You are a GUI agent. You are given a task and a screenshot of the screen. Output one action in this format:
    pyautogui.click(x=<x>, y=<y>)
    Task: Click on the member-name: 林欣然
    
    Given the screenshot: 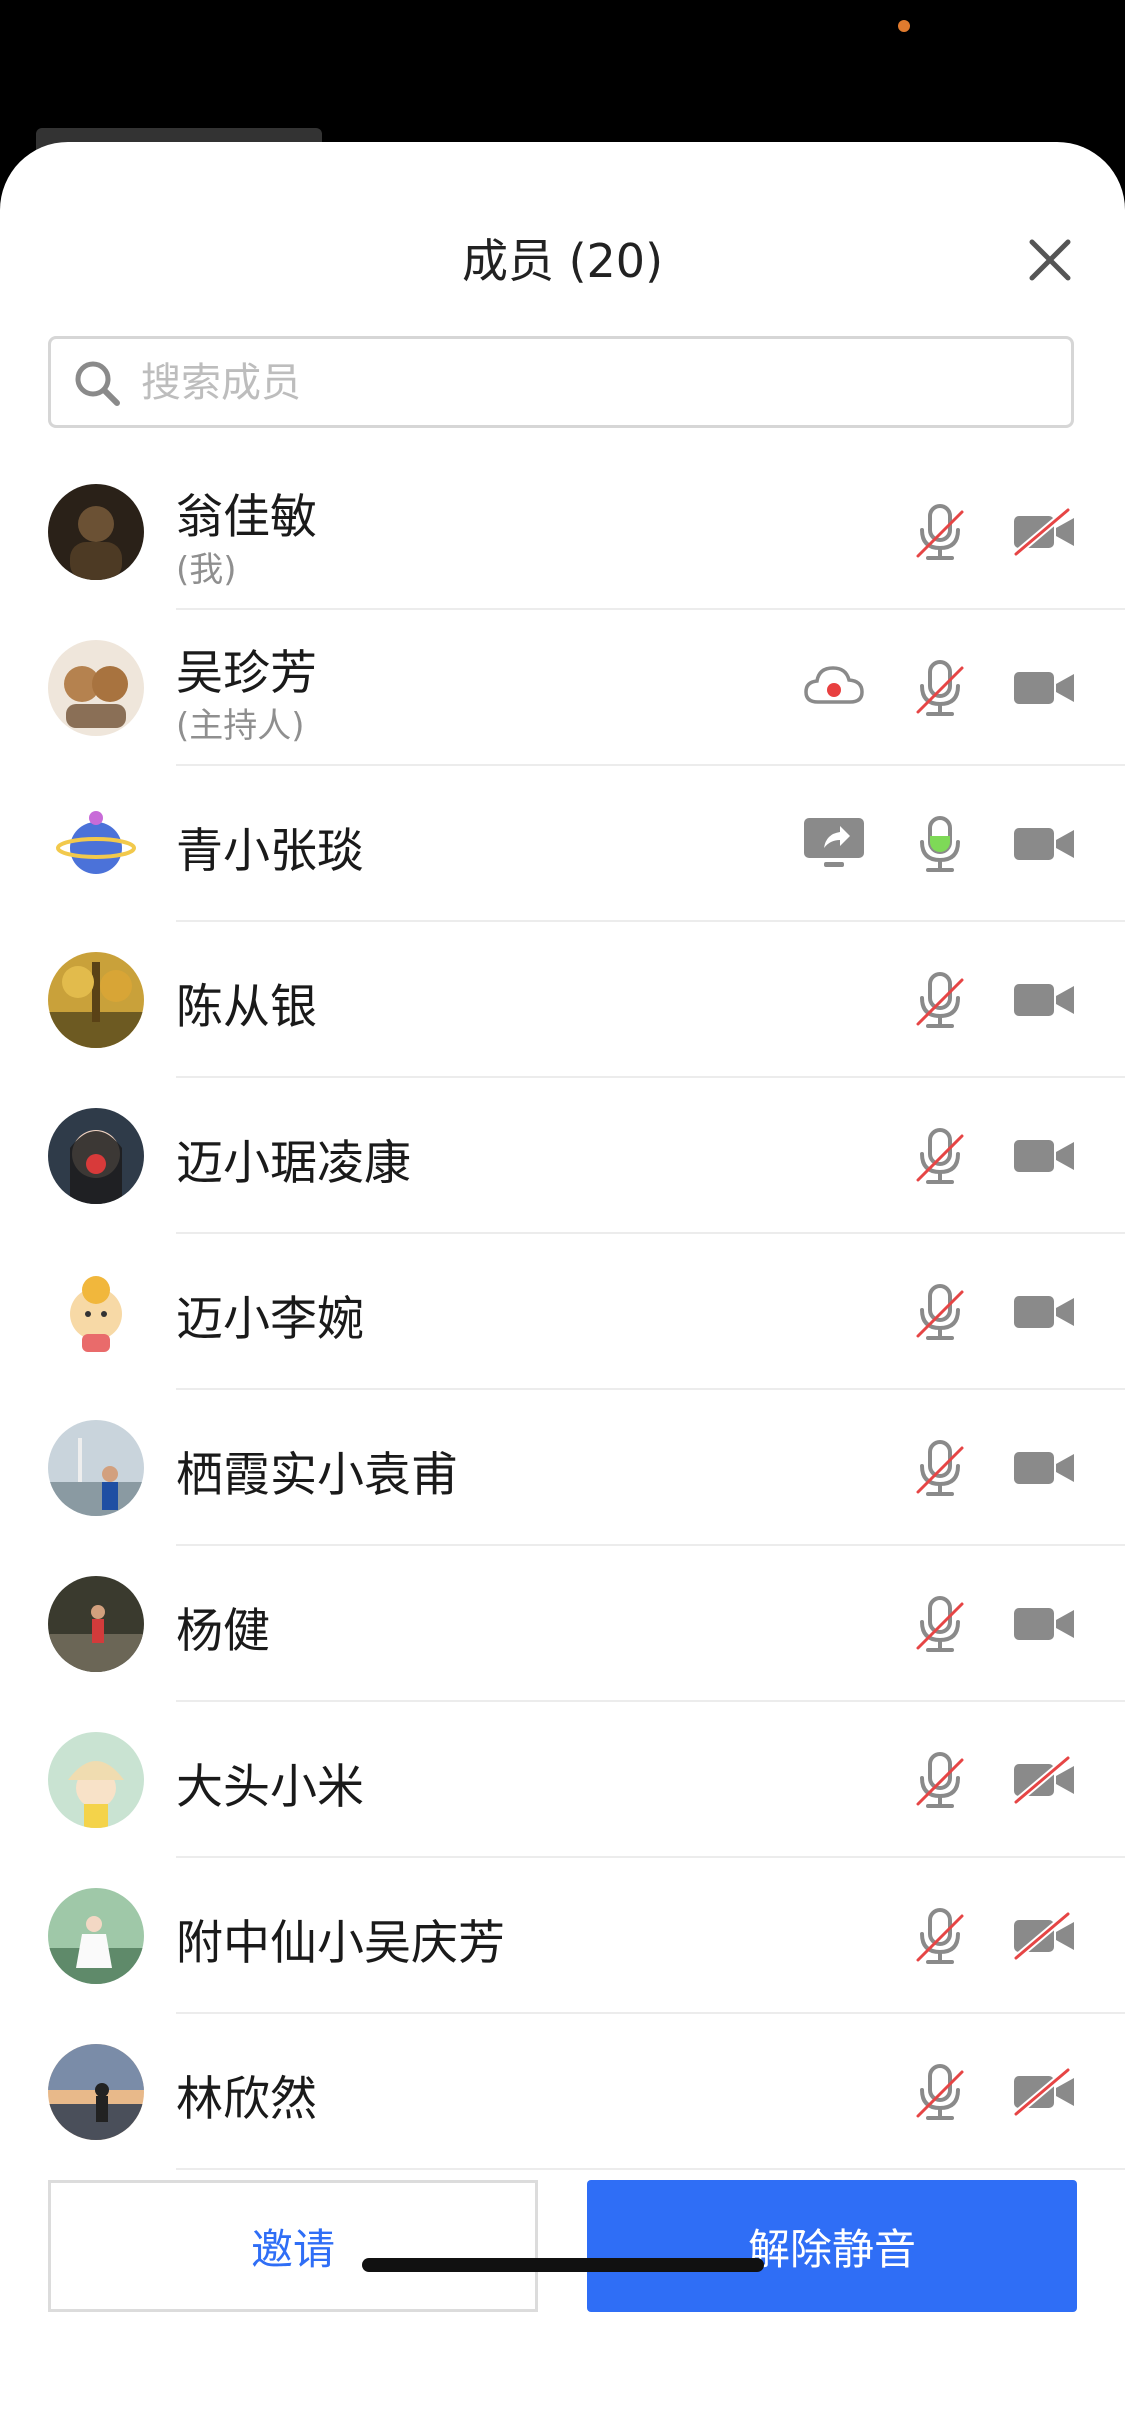 What is the action you would take?
    pyautogui.click(x=246, y=2099)
    